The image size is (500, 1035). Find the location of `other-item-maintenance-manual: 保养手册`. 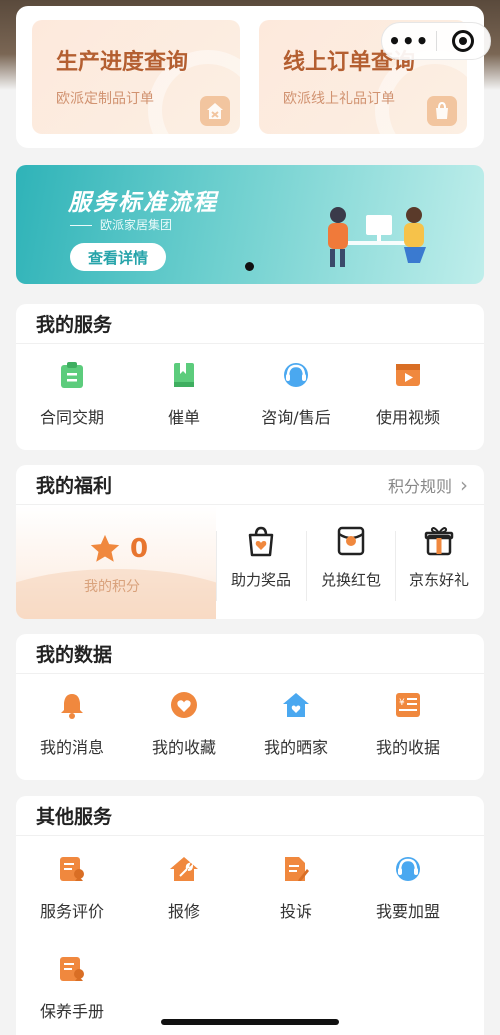

other-item-maintenance-manual: 保养手册 is located at coordinates (72, 994).